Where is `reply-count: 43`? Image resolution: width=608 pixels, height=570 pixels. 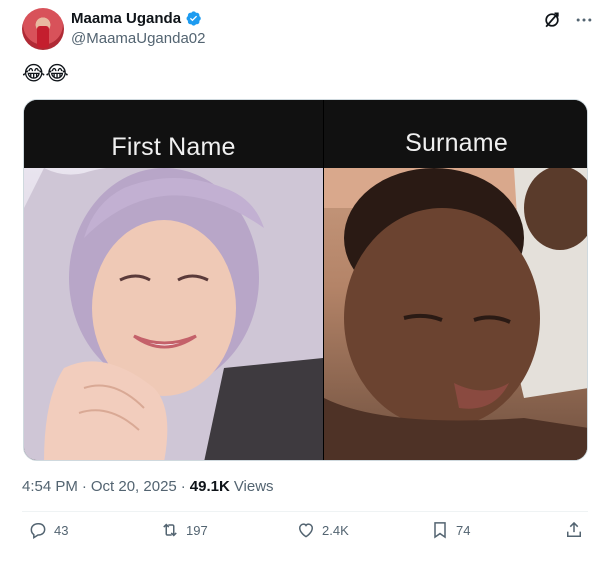 reply-count: 43 is located at coordinates (61, 530).